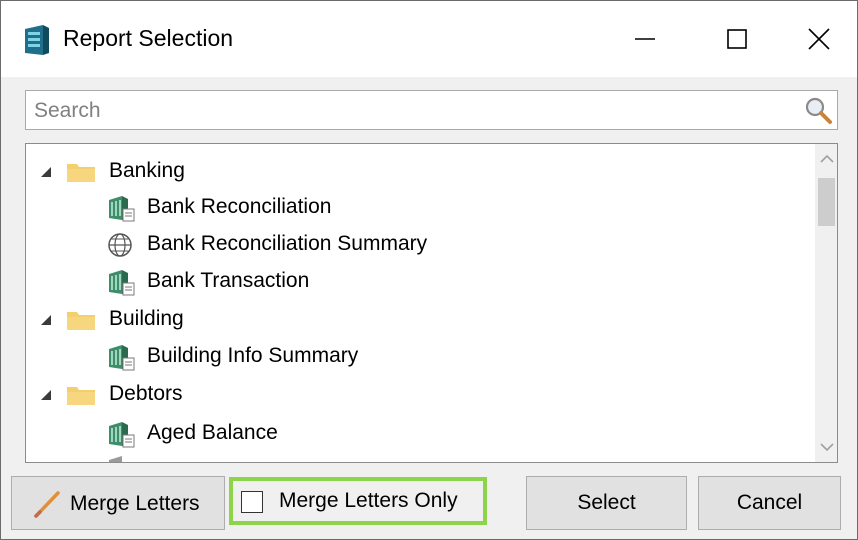 This screenshot has width=858, height=540. What do you see at coordinates (827, 159) in the screenshot?
I see `scroll-up-arrow-icon` at bounding box center [827, 159].